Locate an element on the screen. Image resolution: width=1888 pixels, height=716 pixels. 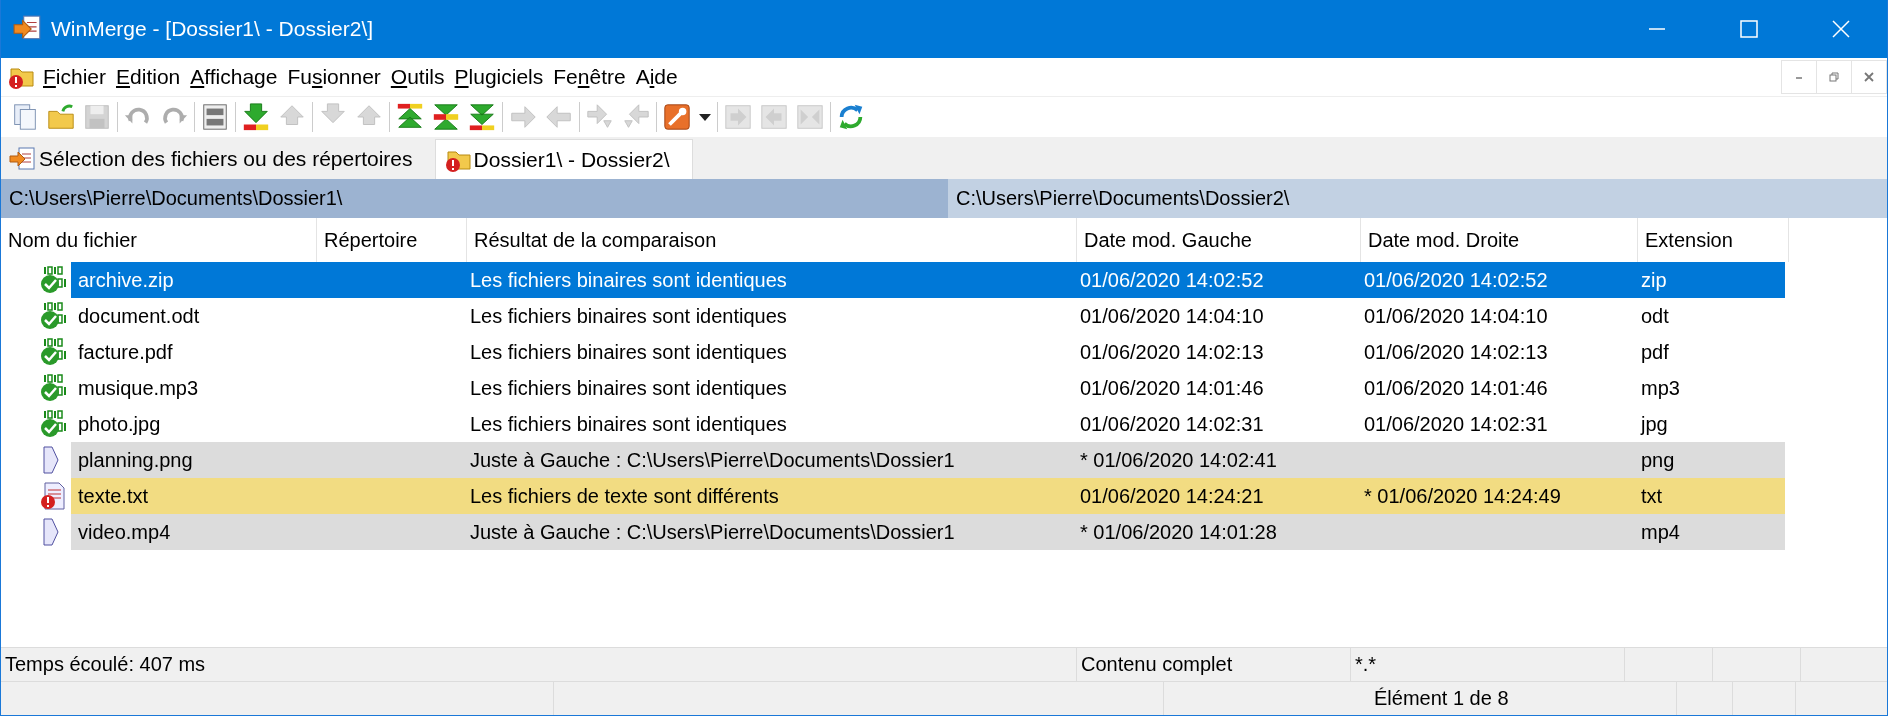
status-text: Temps écoulé: 407 ms is located at coordinates (539, 664).